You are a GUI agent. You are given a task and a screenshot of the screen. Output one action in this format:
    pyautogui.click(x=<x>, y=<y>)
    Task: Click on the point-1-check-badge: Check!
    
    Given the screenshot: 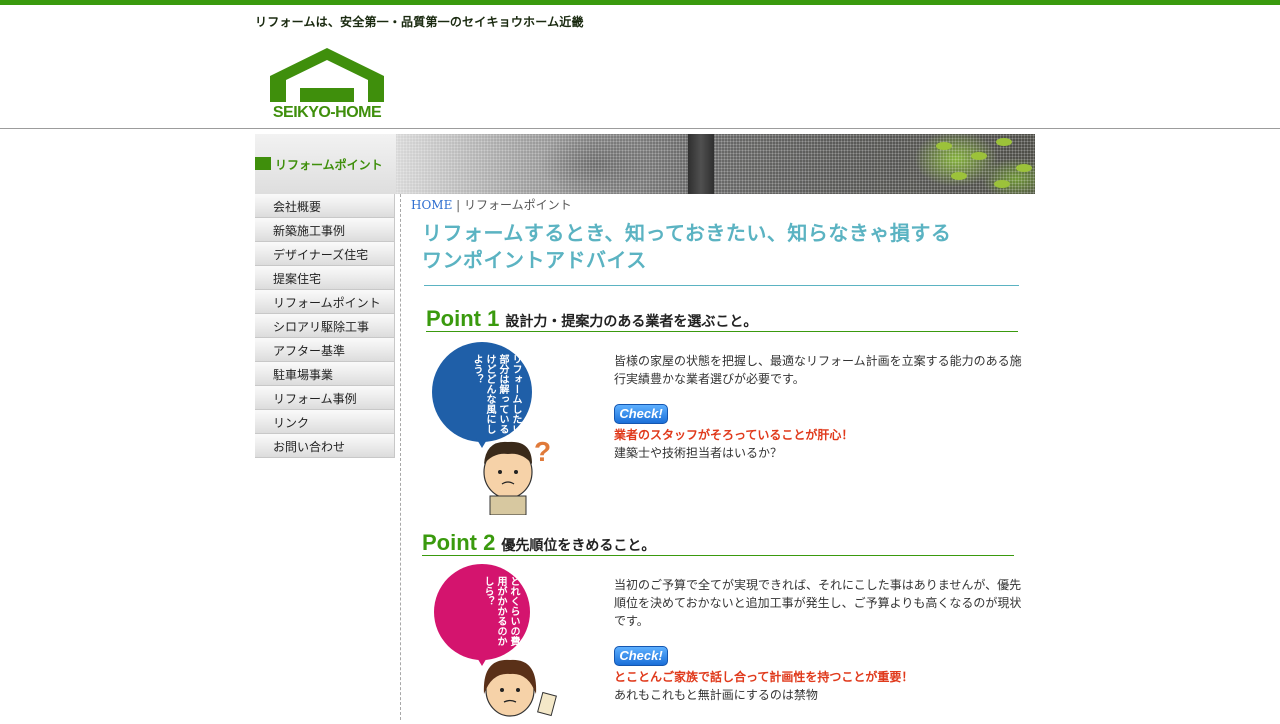 What is the action you would take?
    pyautogui.click(x=641, y=414)
    